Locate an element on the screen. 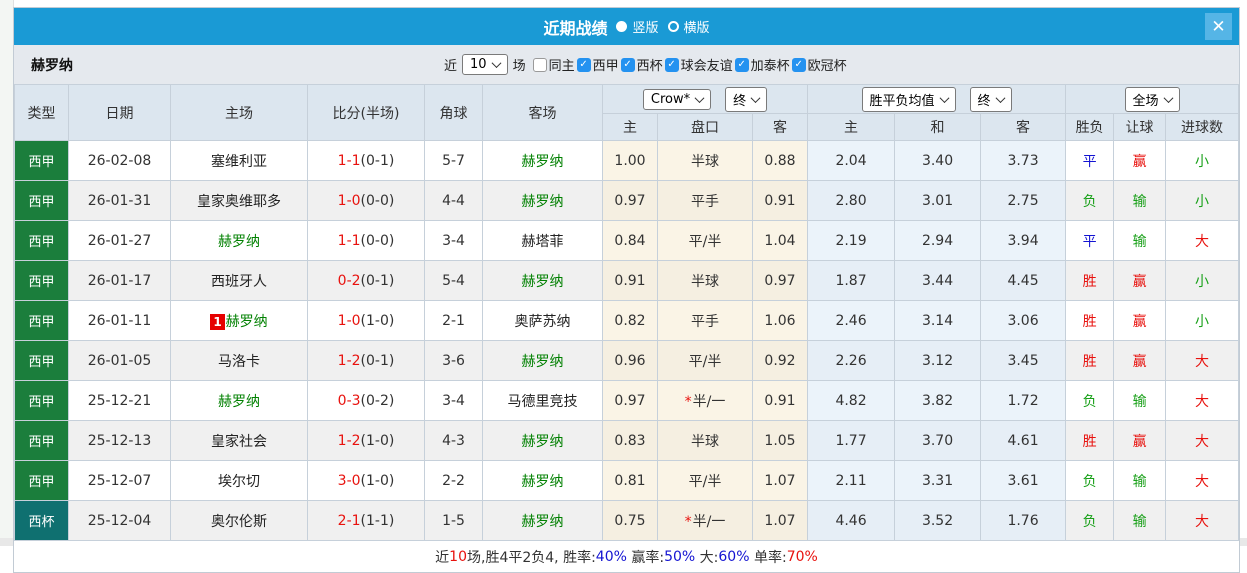 Image resolution: width=1247 pixels, height=573 pixels. cell-outcome-result: 平 is located at coordinates (1090, 161).